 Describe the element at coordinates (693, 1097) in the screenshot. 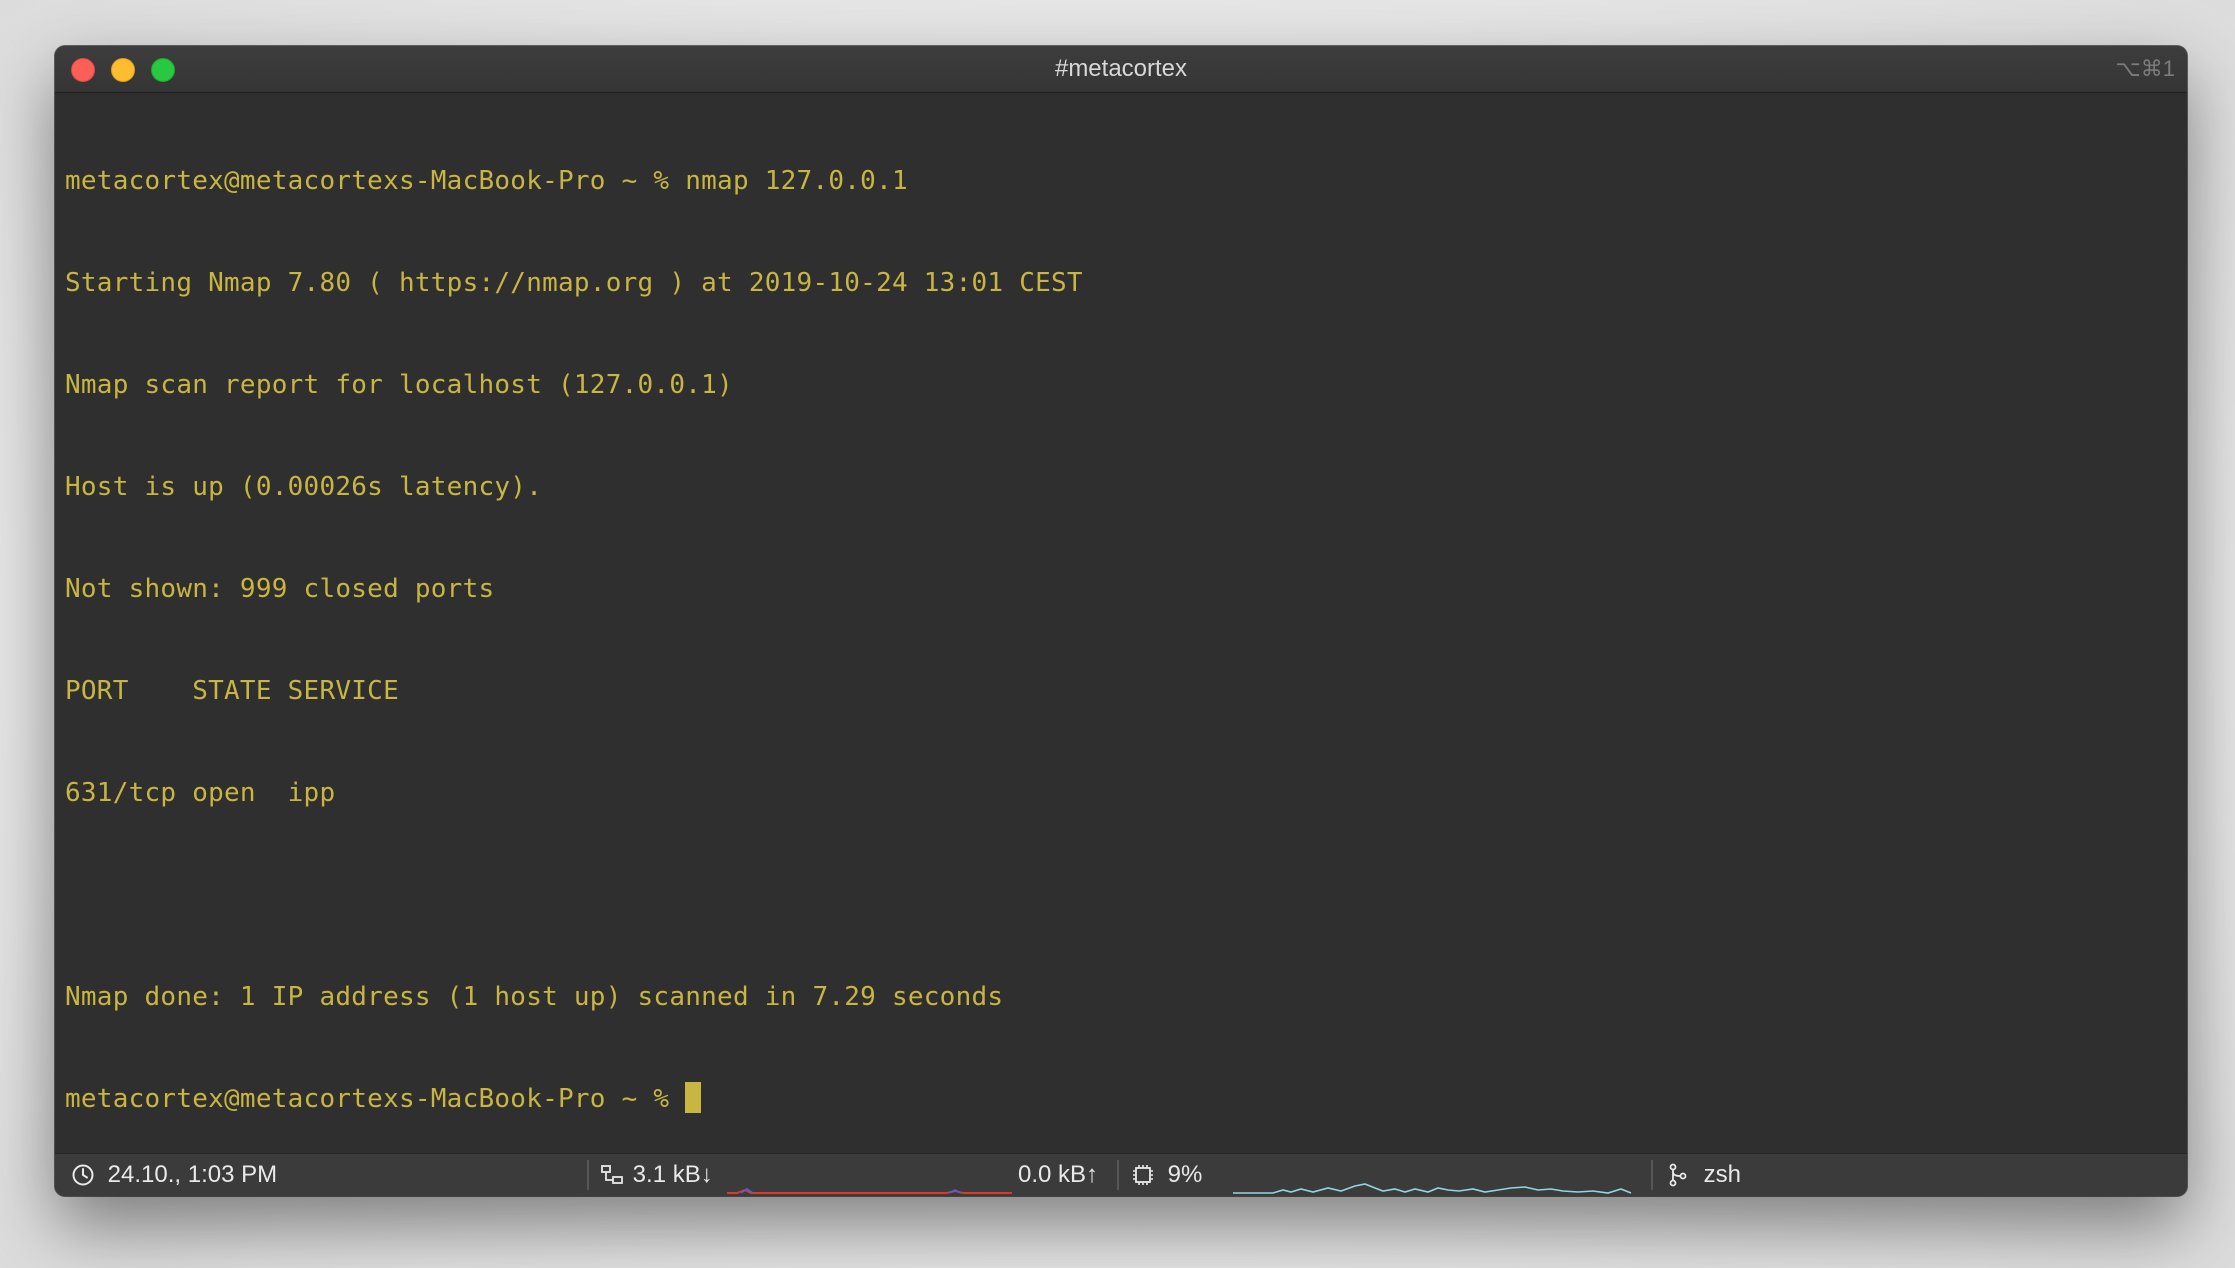

I see `text-cursor` at that location.